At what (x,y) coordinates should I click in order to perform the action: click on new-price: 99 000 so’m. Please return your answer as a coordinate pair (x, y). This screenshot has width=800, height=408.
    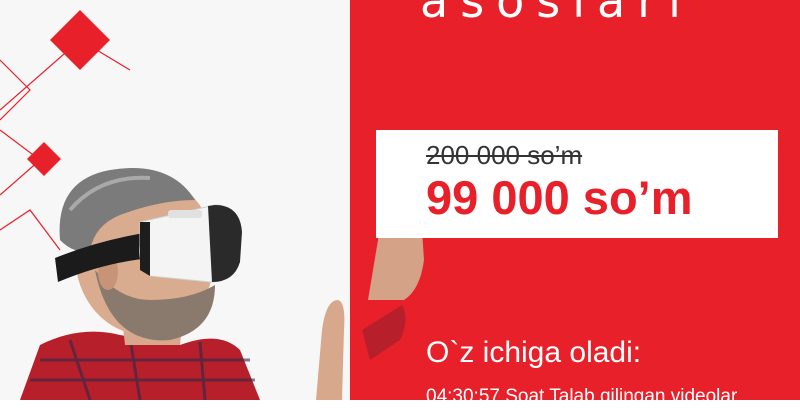
    Looking at the image, I should click on (559, 197).